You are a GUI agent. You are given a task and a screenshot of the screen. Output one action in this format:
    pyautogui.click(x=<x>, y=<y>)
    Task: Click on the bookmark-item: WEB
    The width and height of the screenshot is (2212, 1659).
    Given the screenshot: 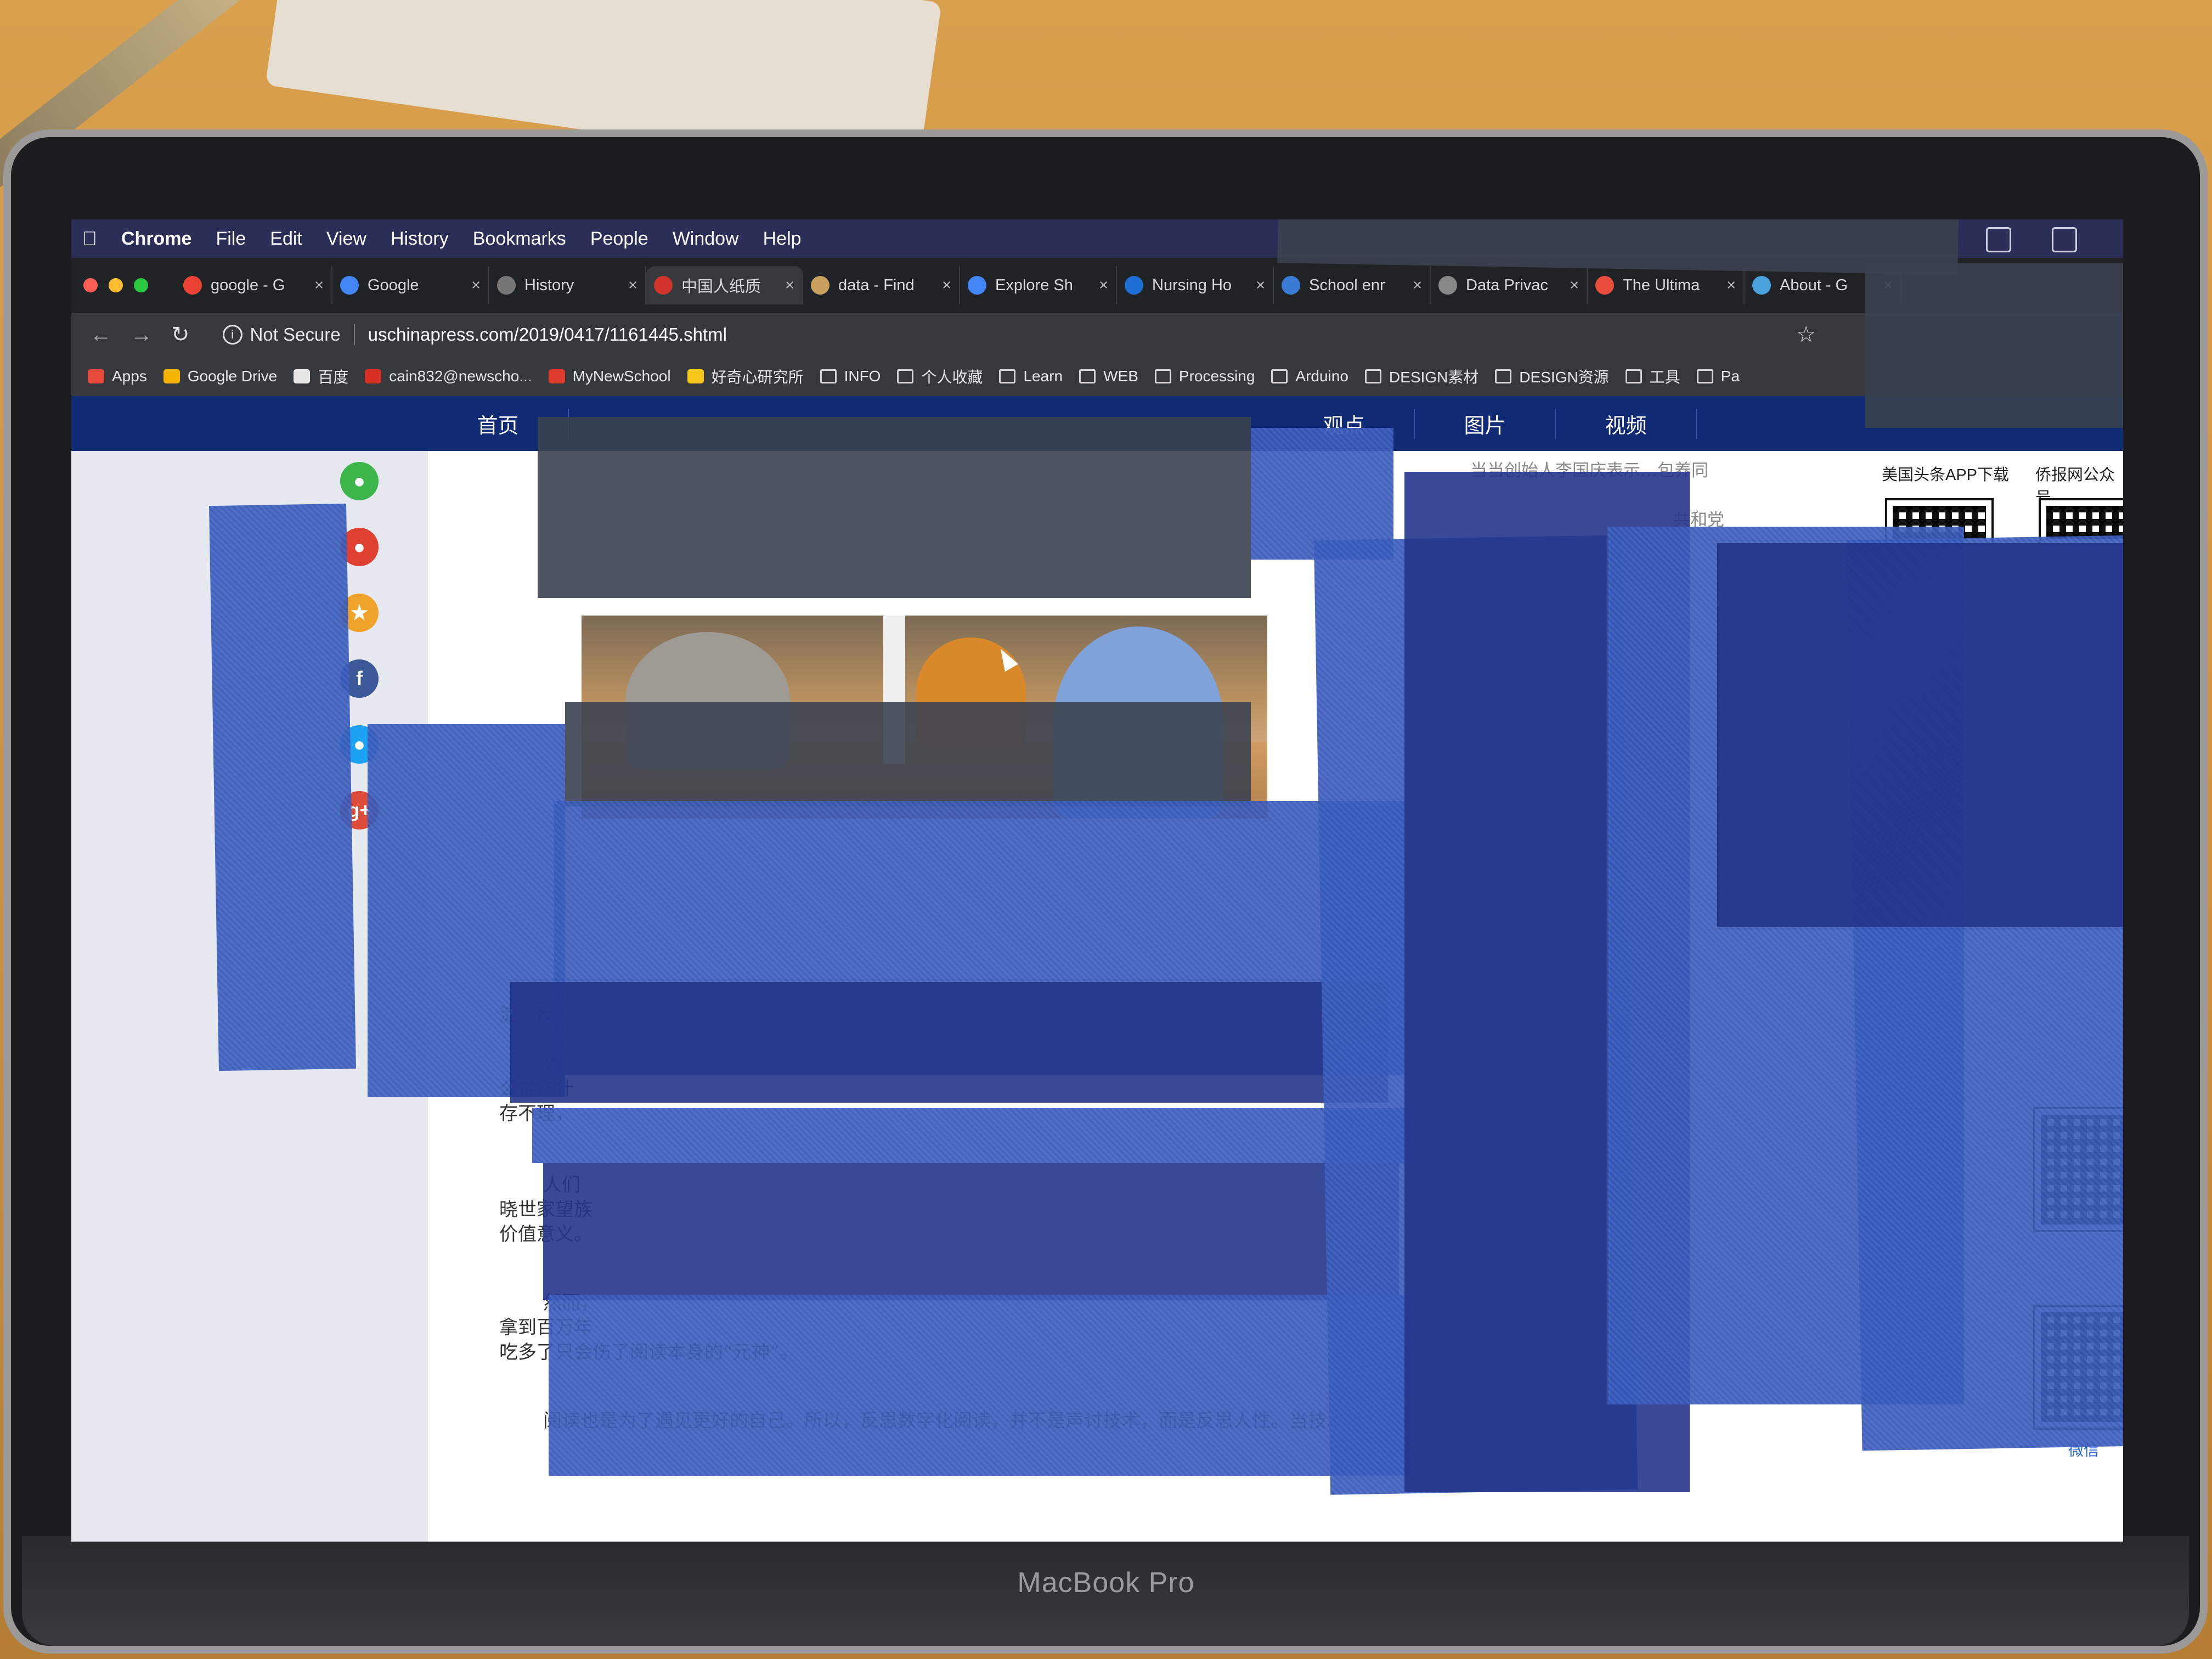 What is the action you would take?
    pyautogui.click(x=1108, y=376)
    